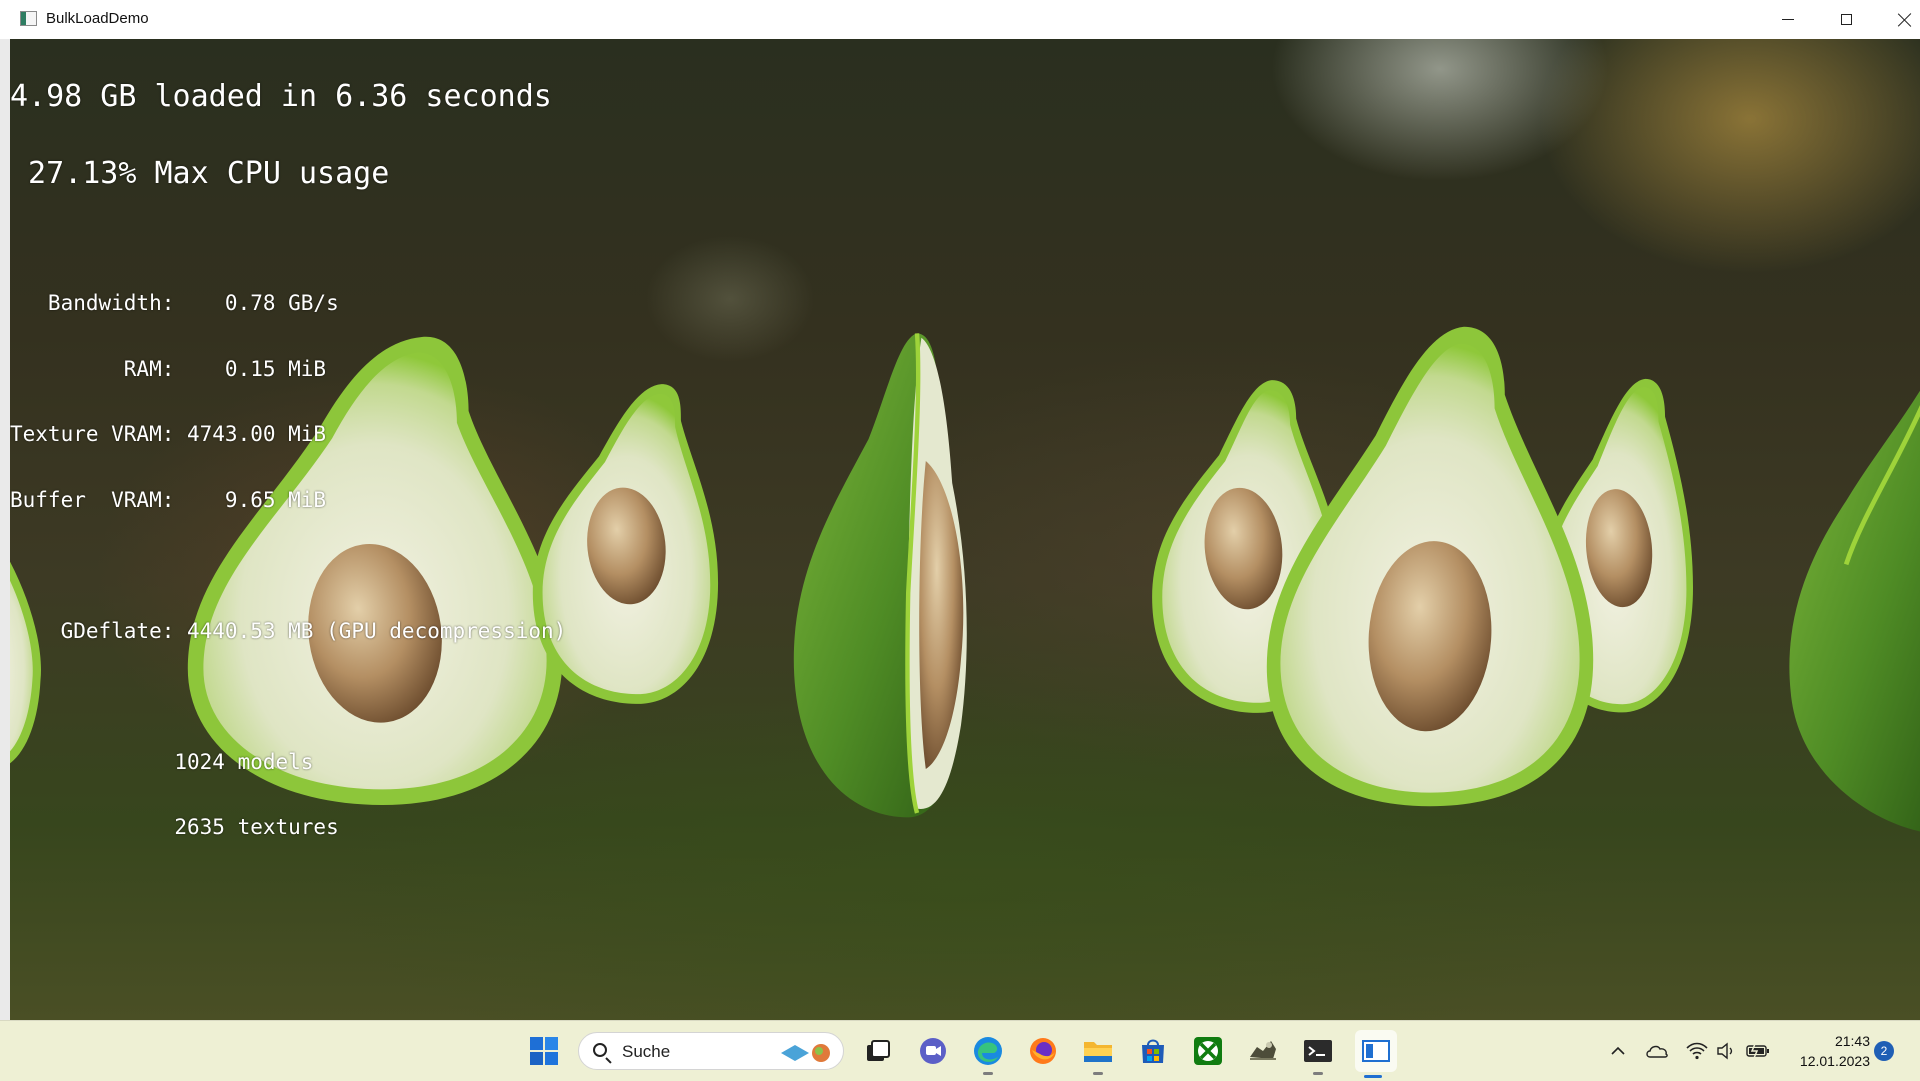 This screenshot has height=1081, width=1920. I want to click on stat-models: 1024 models, so click(162, 761).